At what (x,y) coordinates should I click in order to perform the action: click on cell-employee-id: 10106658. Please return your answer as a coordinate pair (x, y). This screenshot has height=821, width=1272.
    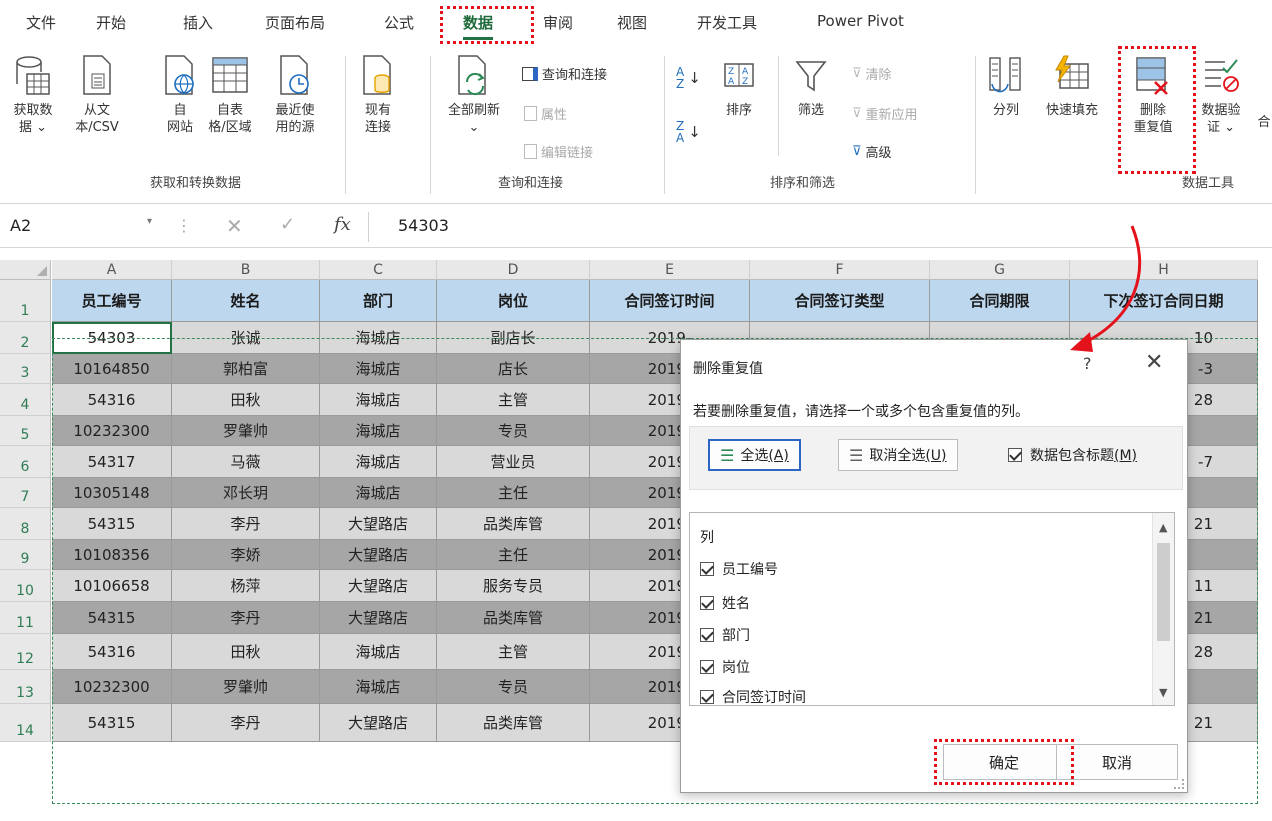
    Looking at the image, I should click on (112, 586).